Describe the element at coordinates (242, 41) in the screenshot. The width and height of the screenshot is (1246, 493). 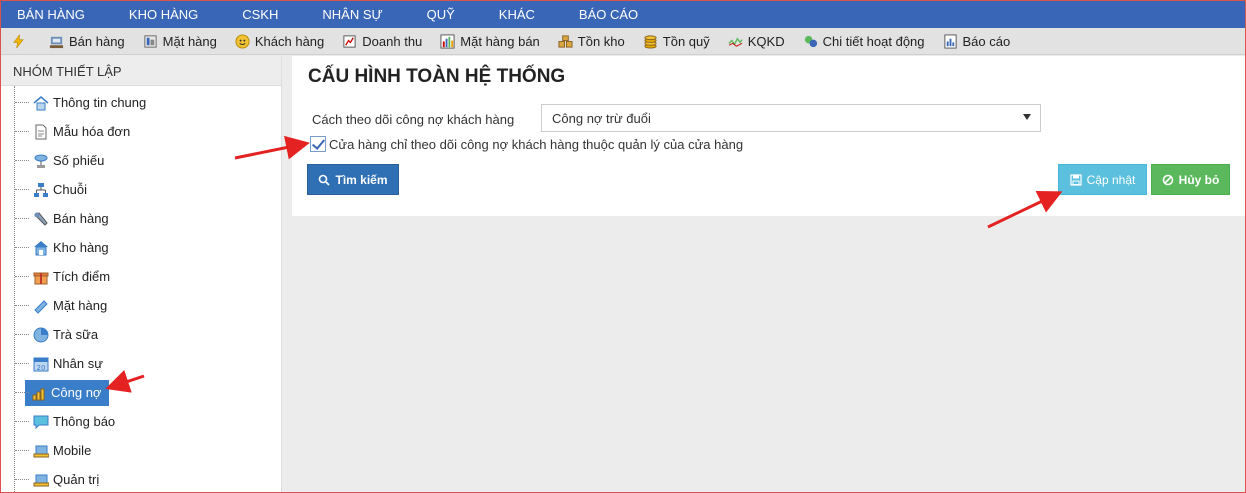
I see `customer-icon` at that location.